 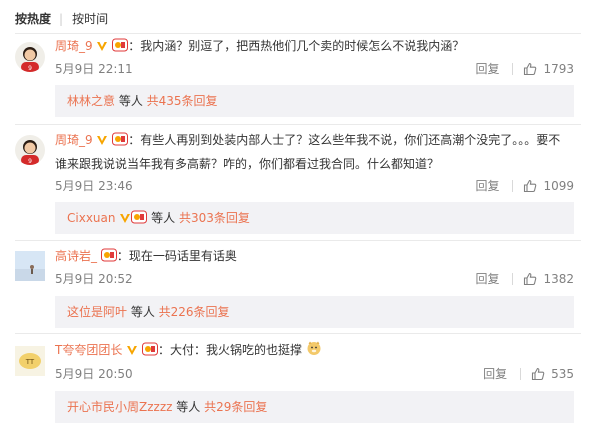 I want to click on commenter-name: T夸夸团团长, so click(x=88, y=350).